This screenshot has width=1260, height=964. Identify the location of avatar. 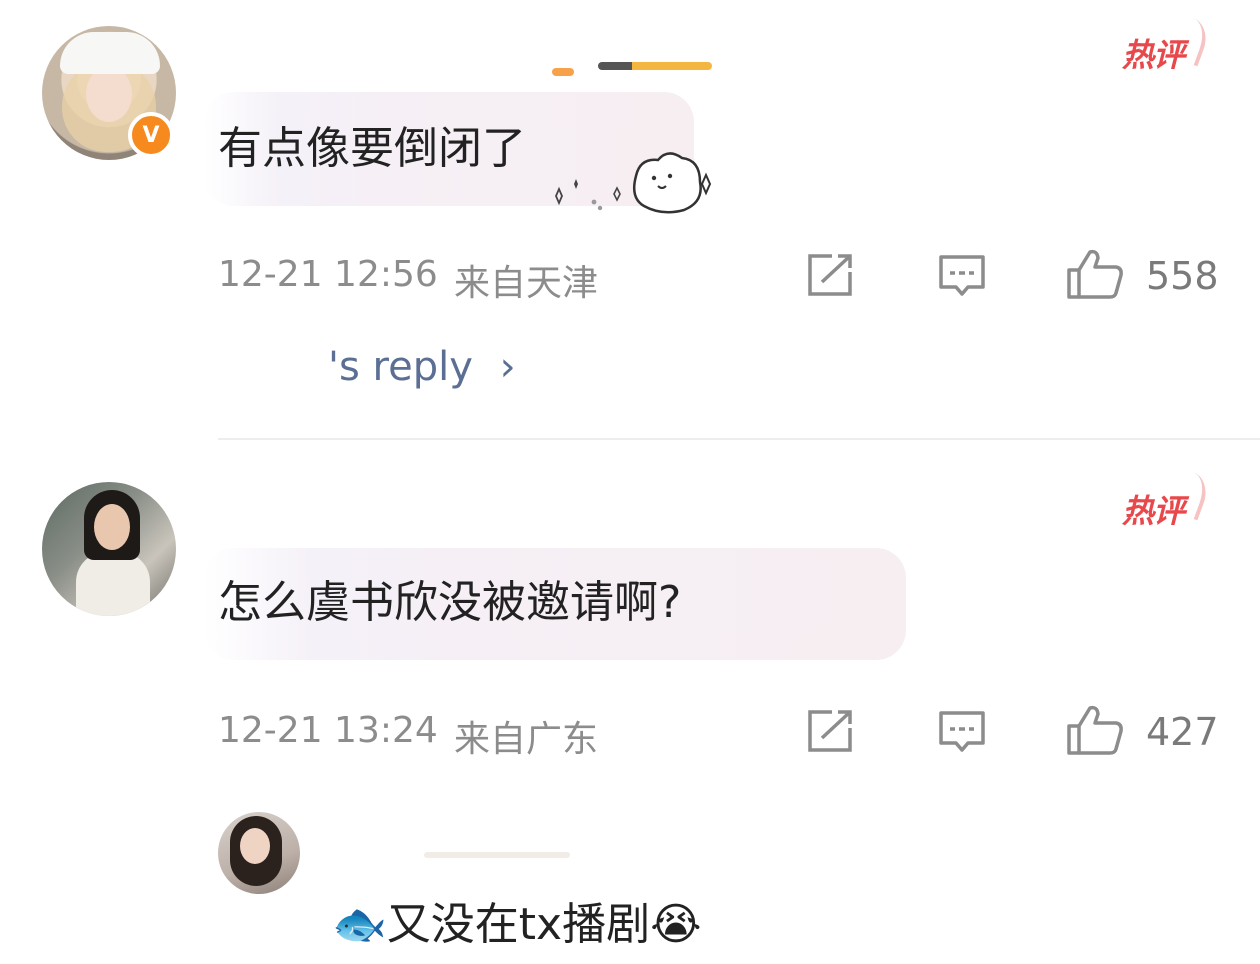
(109, 549).